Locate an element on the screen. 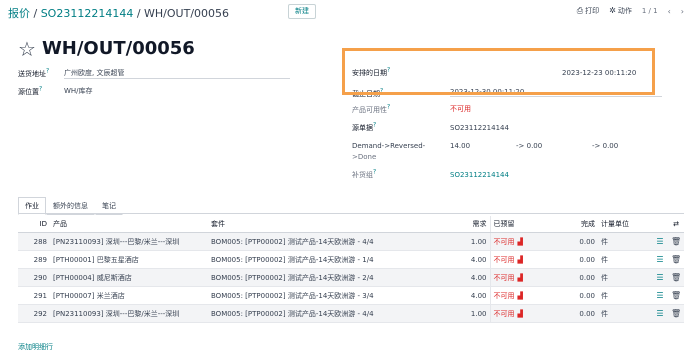 The width and height of the screenshot is (692, 352). cell-kit: BOM005: [PTP00002] 测试产品-14天欧洲游 - 3/4 is located at coordinates (323, 295).